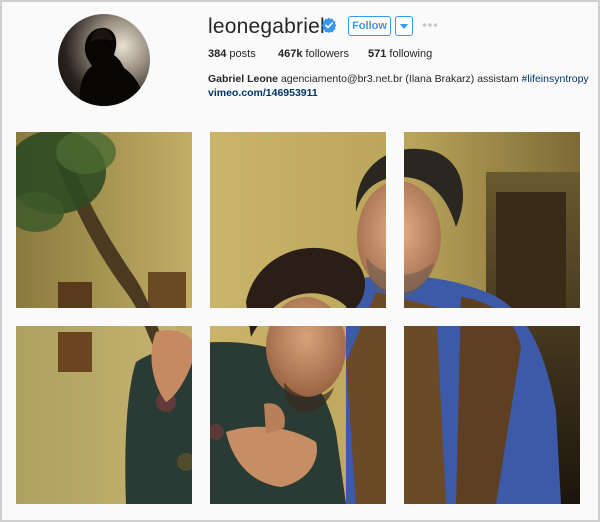 The width and height of the screenshot is (600, 522). Describe the element at coordinates (327, 54) in the screenshot. I see `followers-label: followers` at that location.